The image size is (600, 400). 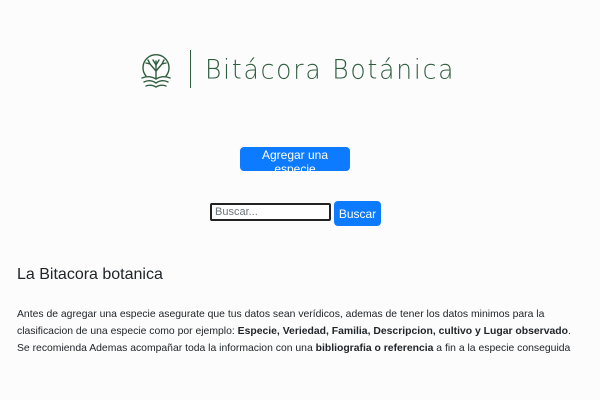 What do you see at coordinates (502, 348) in the screenshot?
I see `info-text-3: a fin a la especie conseguida` at bounding box center [502, 348].